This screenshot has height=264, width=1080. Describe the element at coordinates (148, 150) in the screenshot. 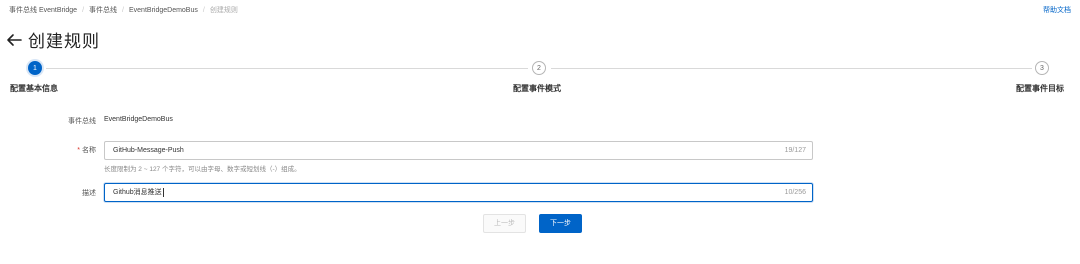

I see `name-input-value: GitHub-Message-Push` at that location.